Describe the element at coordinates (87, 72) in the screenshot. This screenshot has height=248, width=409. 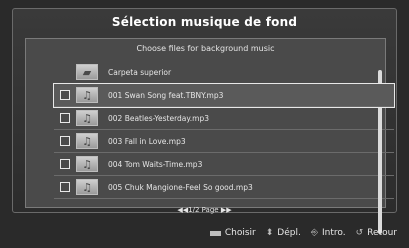
I see `folder-icon: ▰` at that location.